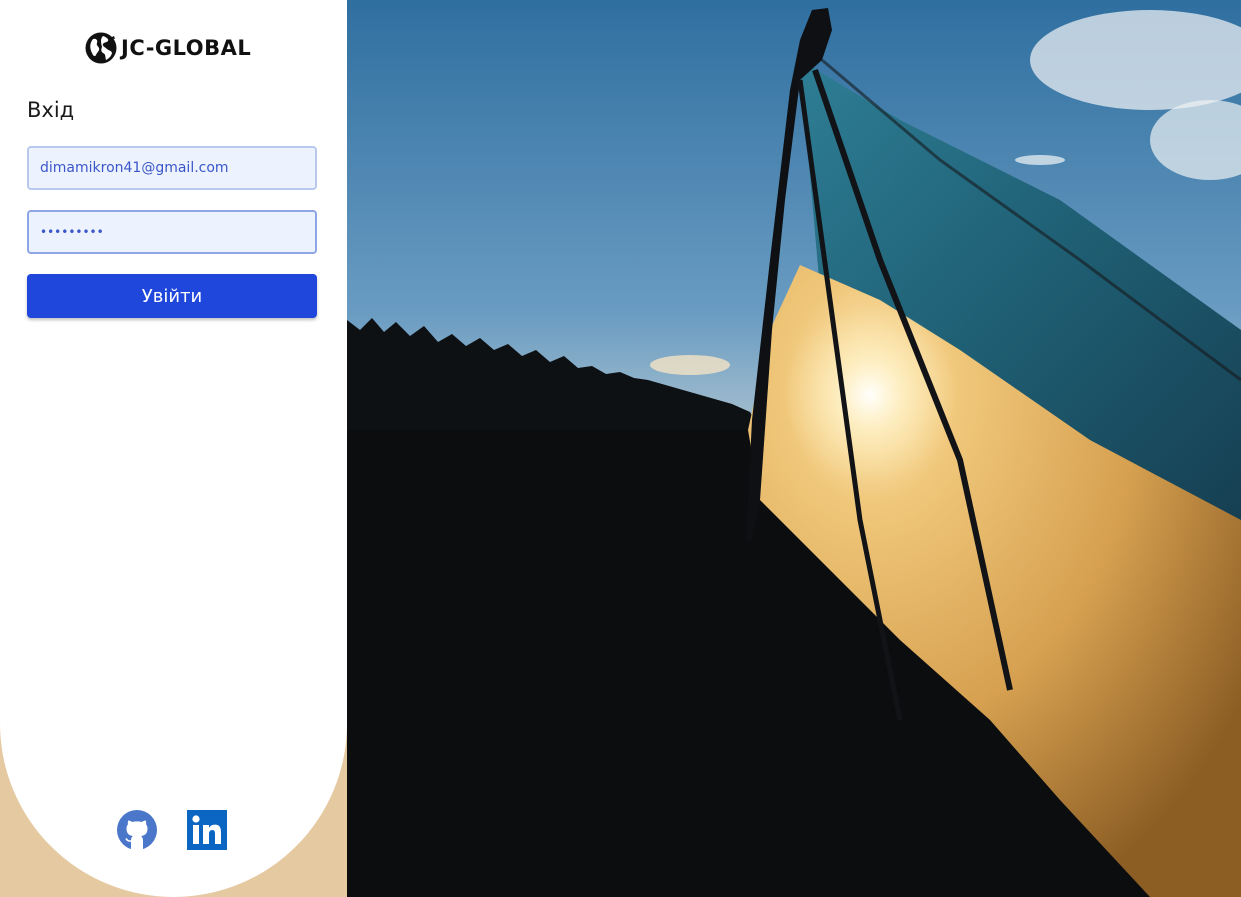 Image resolution: width=1241 pixels, height=897 pixels. What do you see at coordinates (172, 296) in the screenshot?
I see `login-button: Увійти` at bounding box center [172, 296].